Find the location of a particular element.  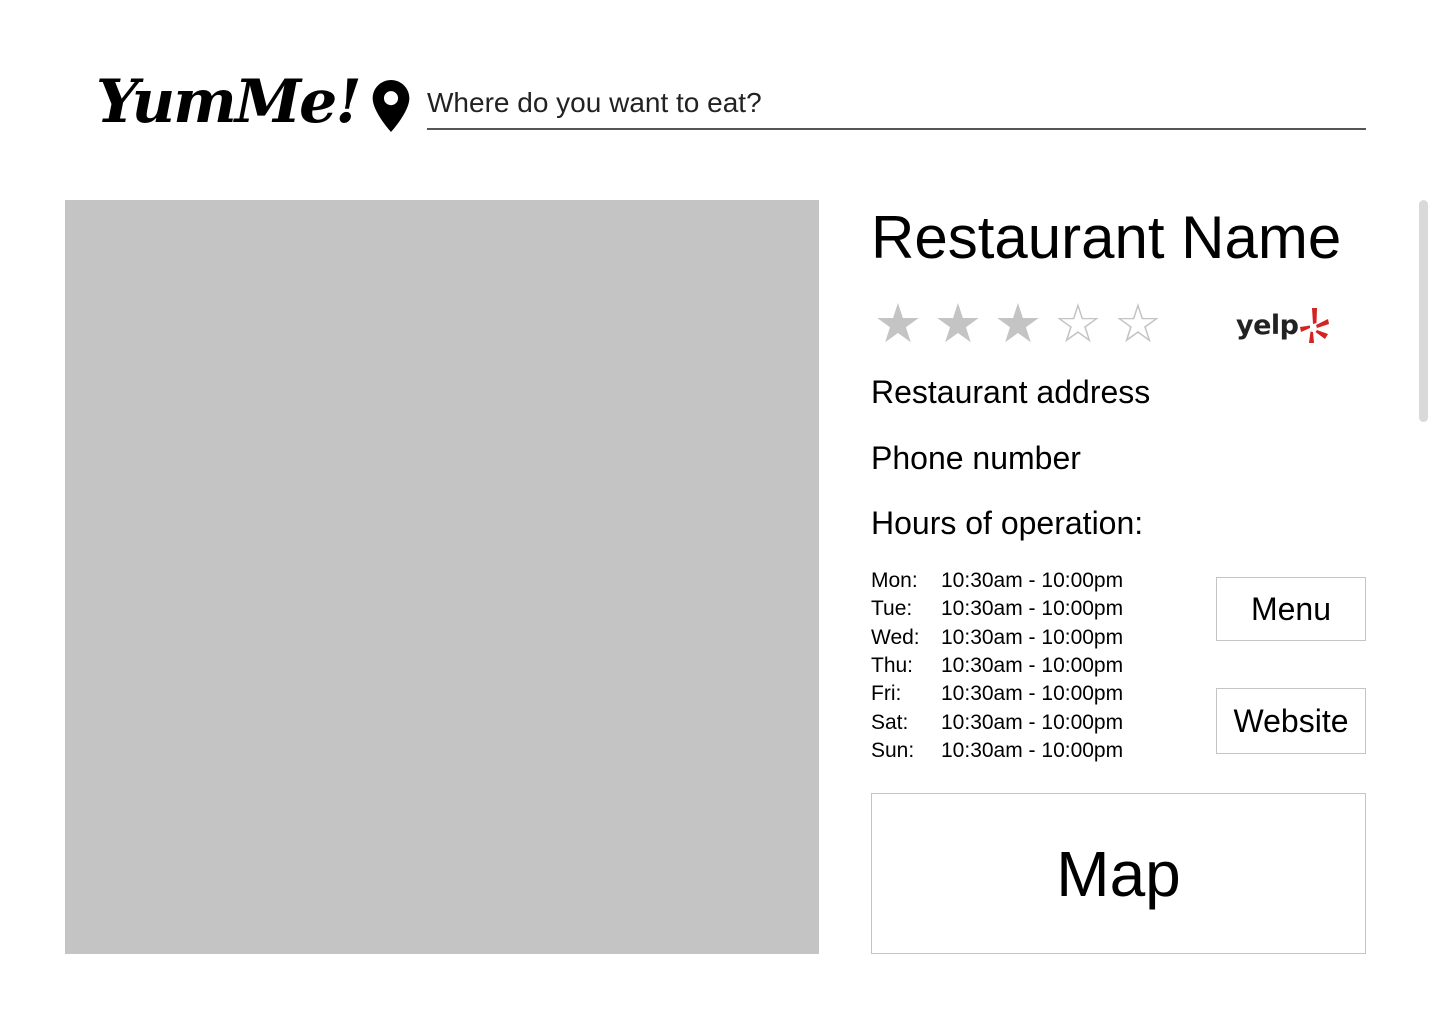

hours-day: Thu: is located at coordinates (892, 666).